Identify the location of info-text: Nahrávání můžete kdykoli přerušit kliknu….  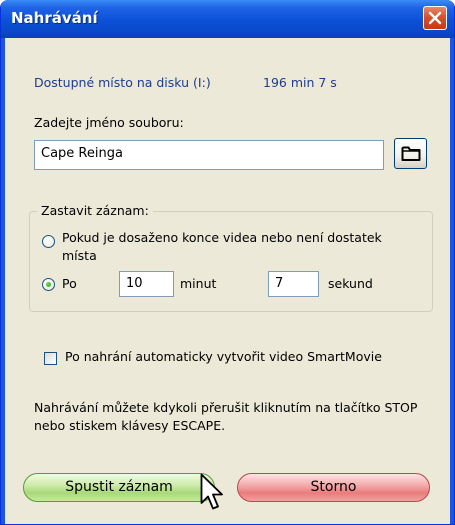
(226, 416).